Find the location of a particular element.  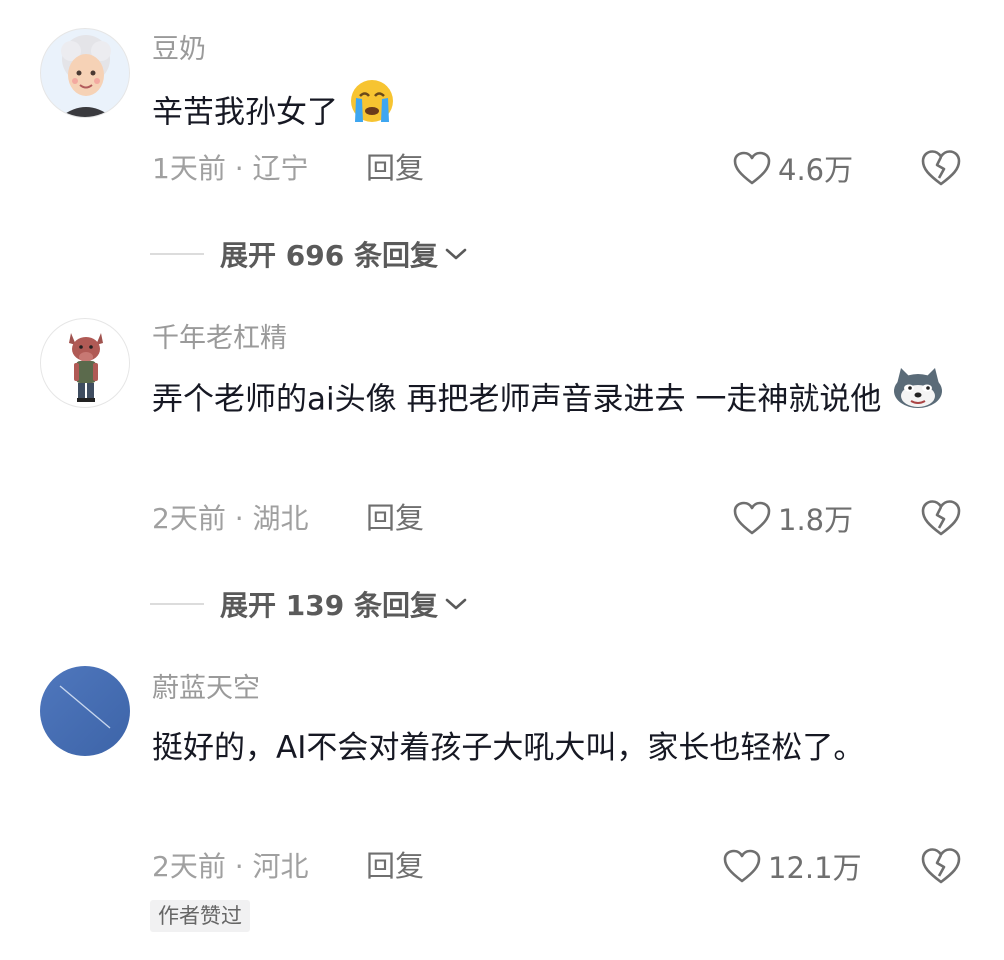

comment-location: 辽宁 is located at coordinates (280, 168).